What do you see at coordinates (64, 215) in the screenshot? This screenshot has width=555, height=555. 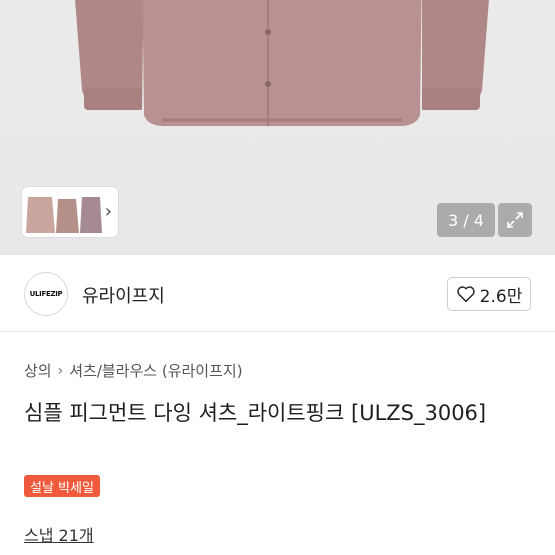 I see `thumbnail-images` at bounding box center [64, 215].